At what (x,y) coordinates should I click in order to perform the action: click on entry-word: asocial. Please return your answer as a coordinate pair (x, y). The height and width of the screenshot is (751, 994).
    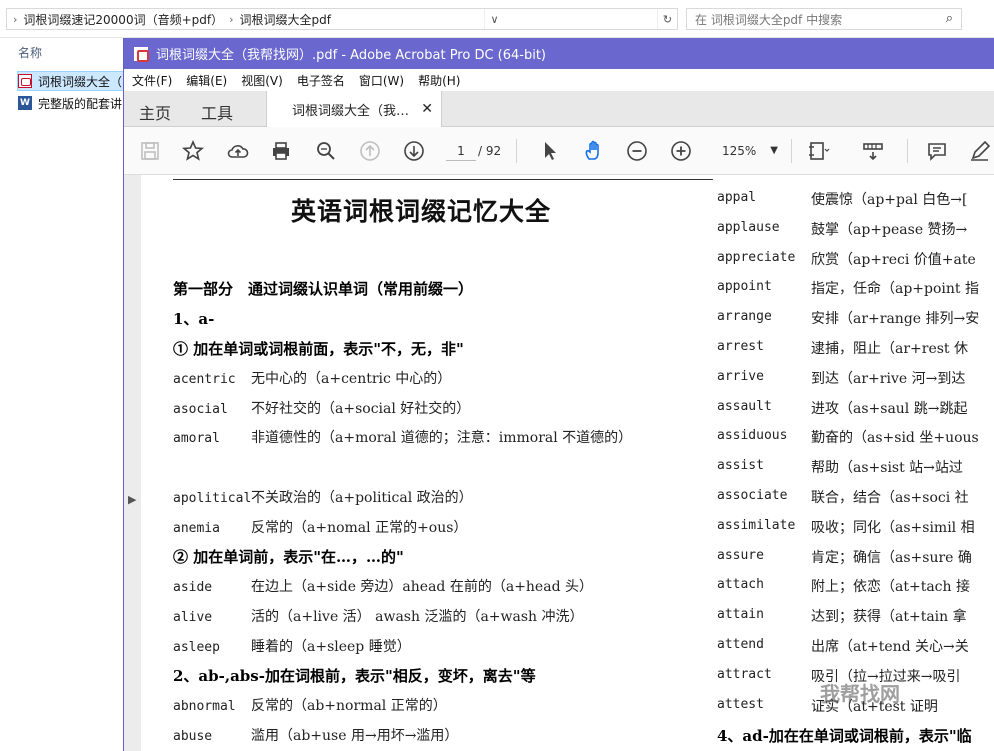
    Looking at the image, I should click on (200, 409).